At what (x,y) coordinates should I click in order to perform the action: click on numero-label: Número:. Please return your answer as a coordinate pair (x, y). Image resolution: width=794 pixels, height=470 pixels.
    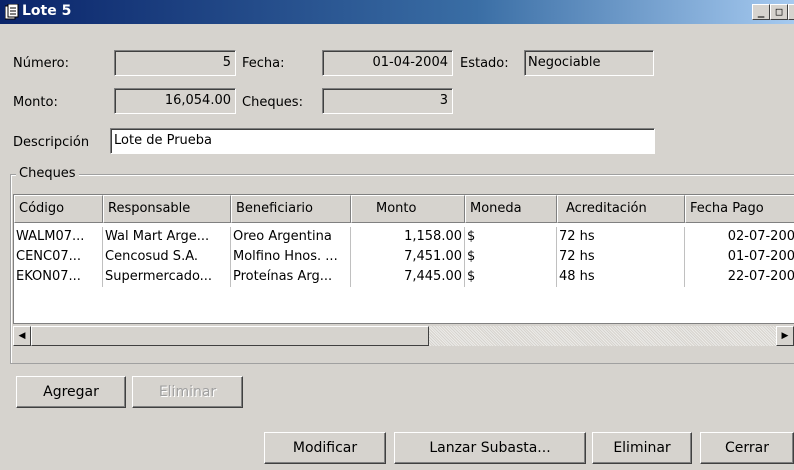
    Looking at the image, I should click on (41, 63).